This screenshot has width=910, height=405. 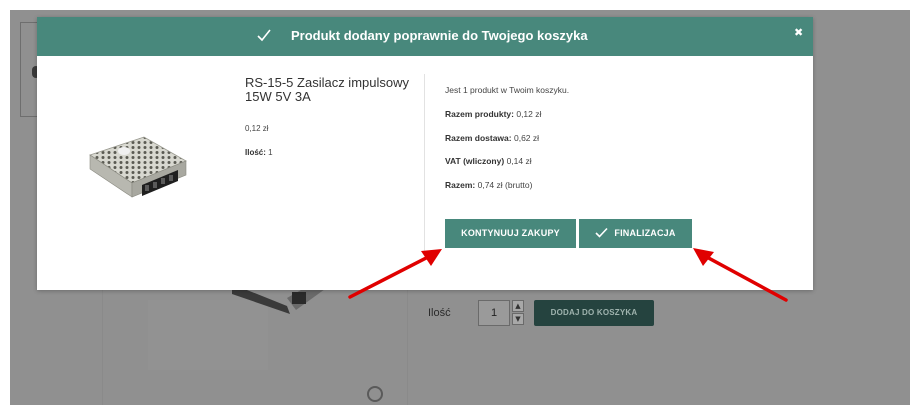 What do you see at coordinates (507, 90) in the screenshot?
I see `cart-items-count: Jest 1 produkt w Twoim koszyku.` at bounding box center [507, 90].